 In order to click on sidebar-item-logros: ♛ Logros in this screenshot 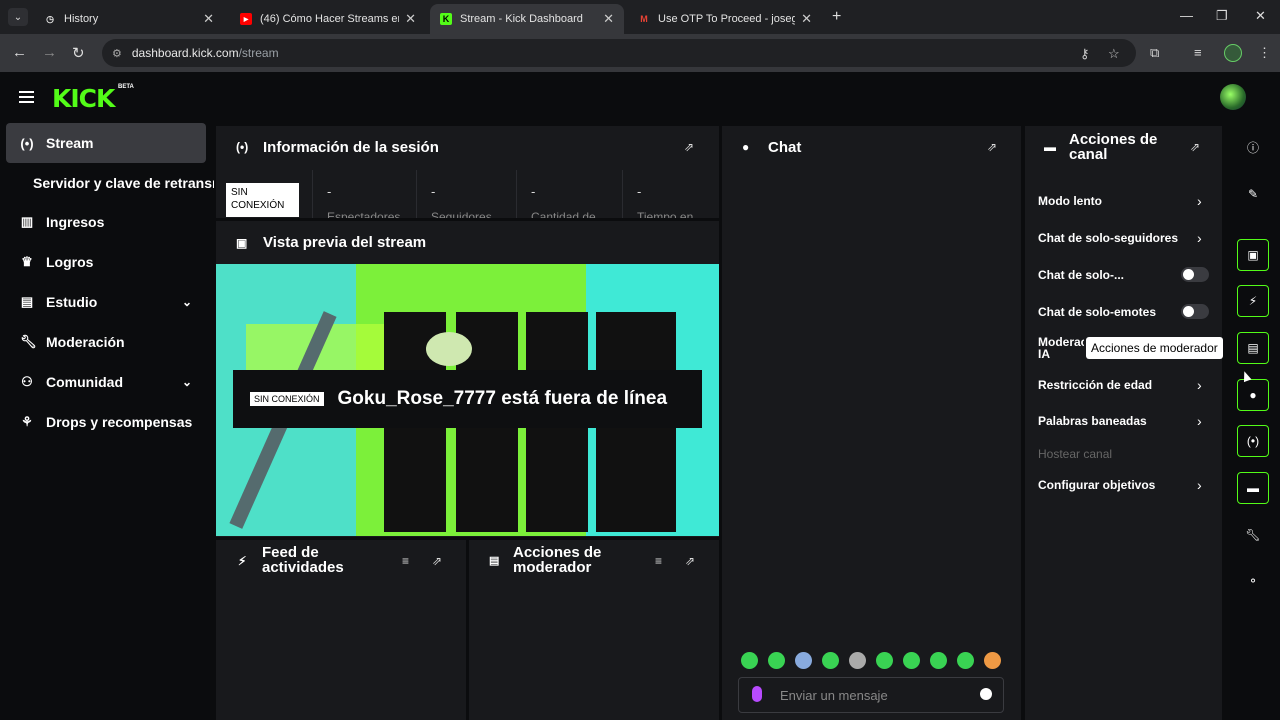, I will do `click(106, 262)`.